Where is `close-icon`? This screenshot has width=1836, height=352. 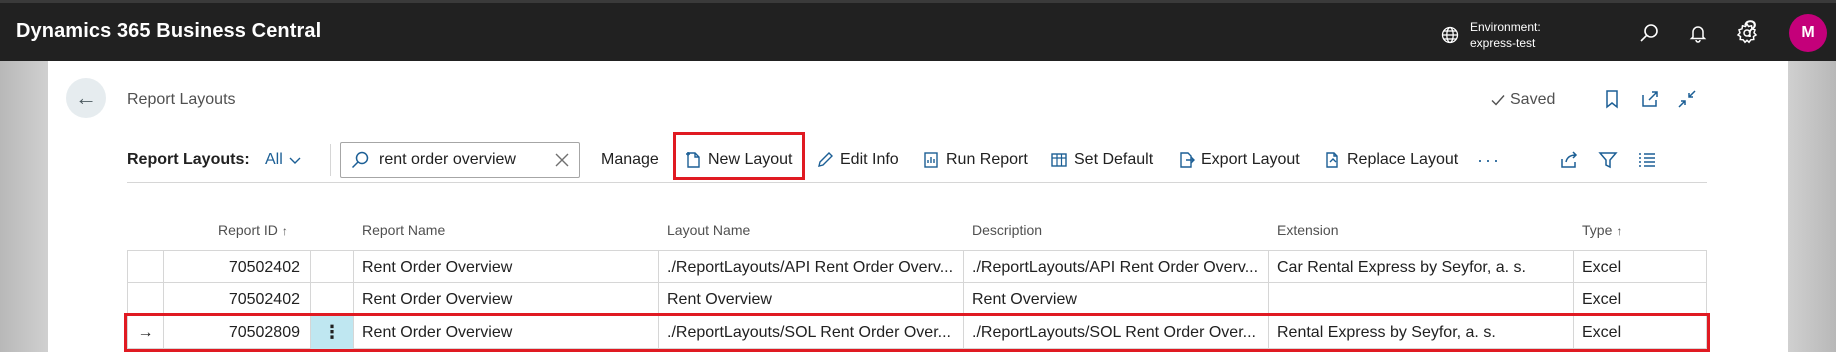 close-icon is located at coordinates (562, 160).